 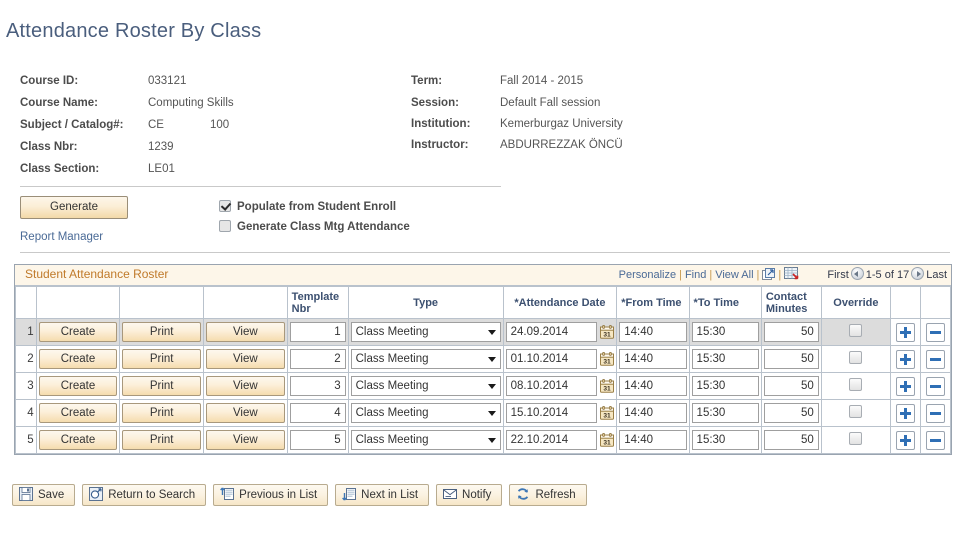 I want to click on save-button: Save, so click(x=44, y=495).